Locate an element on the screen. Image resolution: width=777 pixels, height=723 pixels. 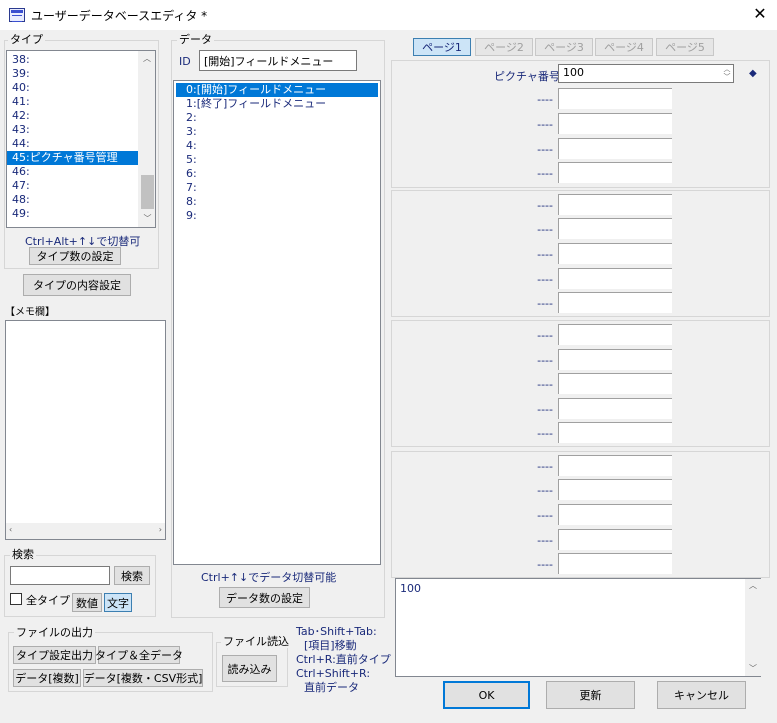
memo-textarea: ‹ › is located at coordinates (85, 430).